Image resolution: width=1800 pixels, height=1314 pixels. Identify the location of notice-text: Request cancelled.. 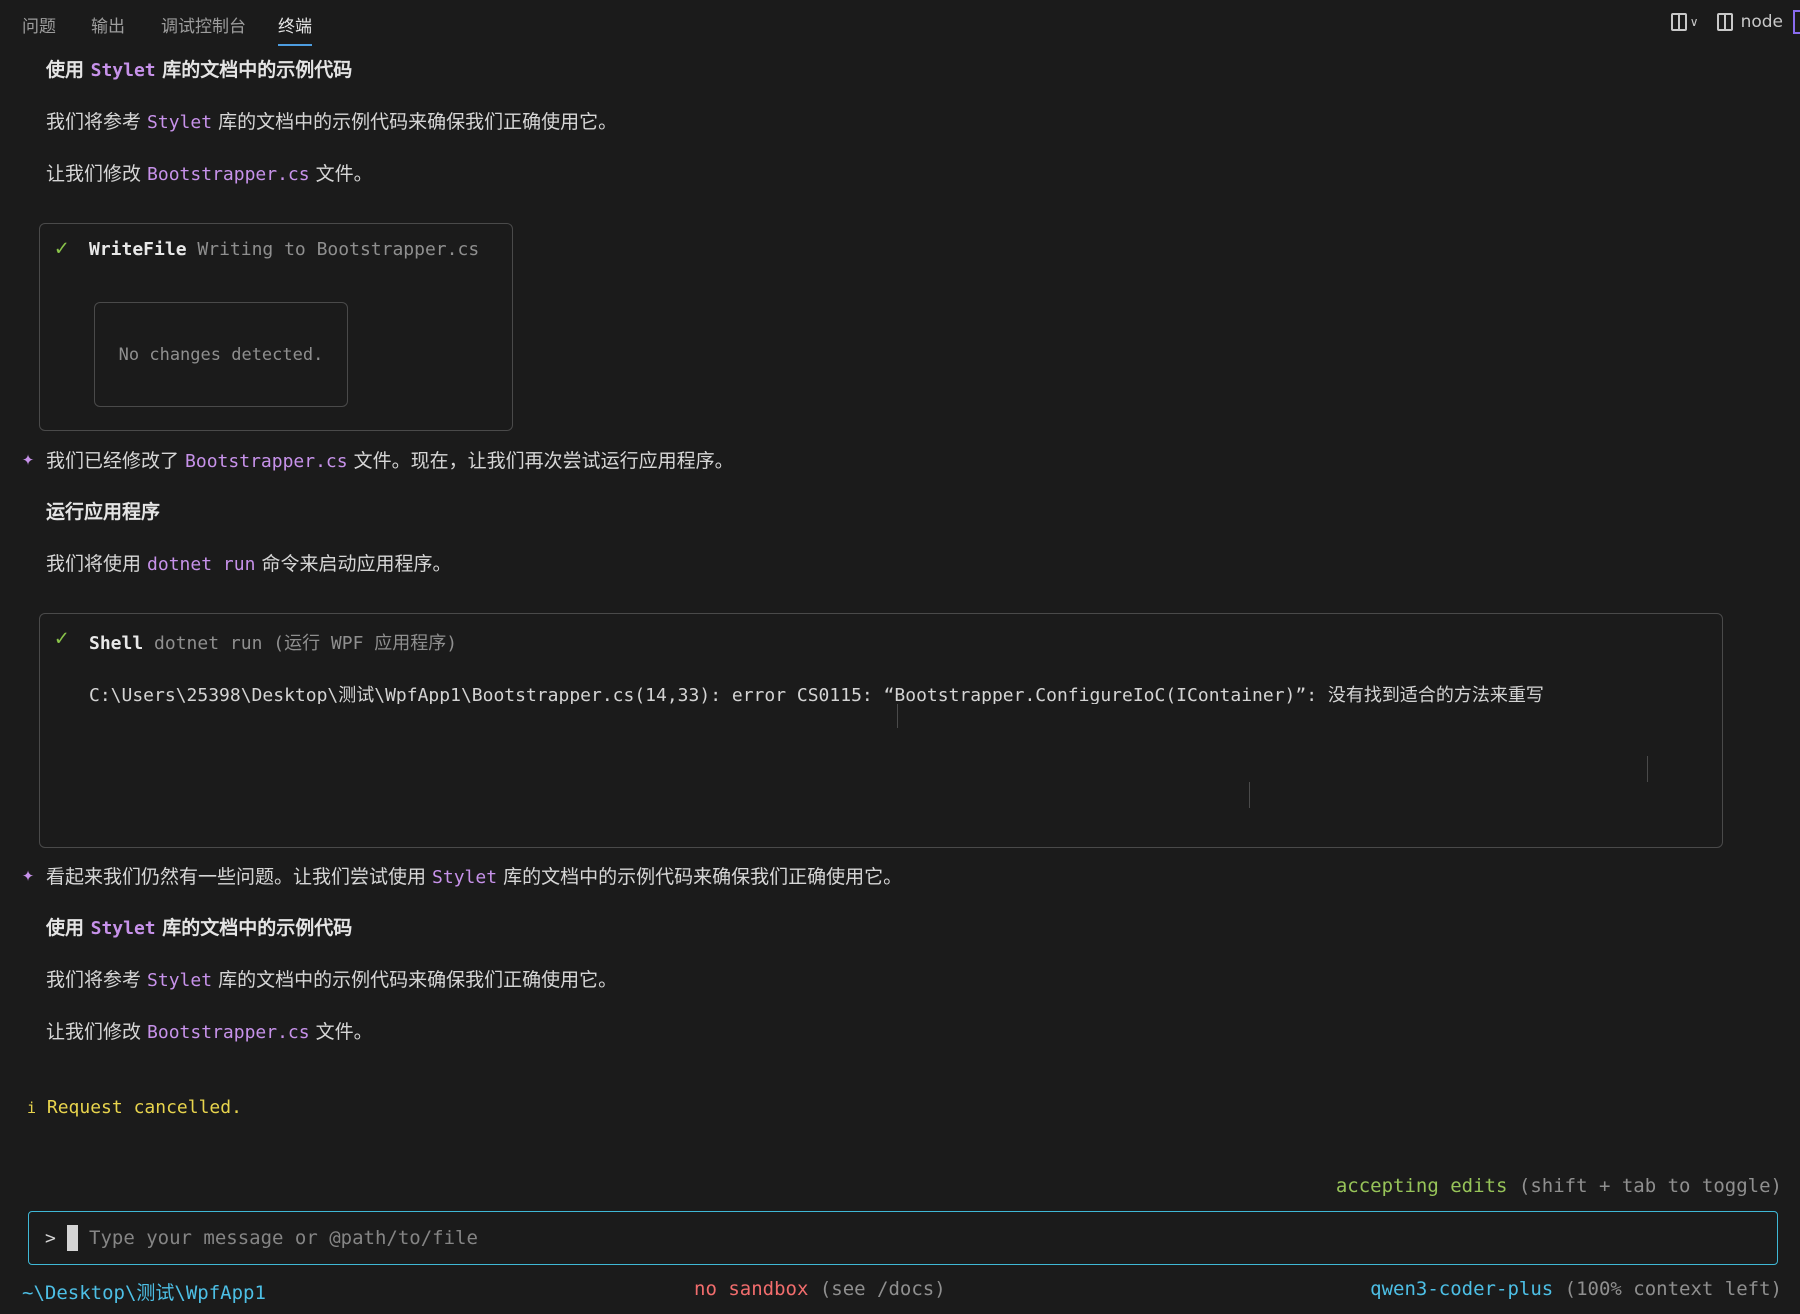
(144, 1107).